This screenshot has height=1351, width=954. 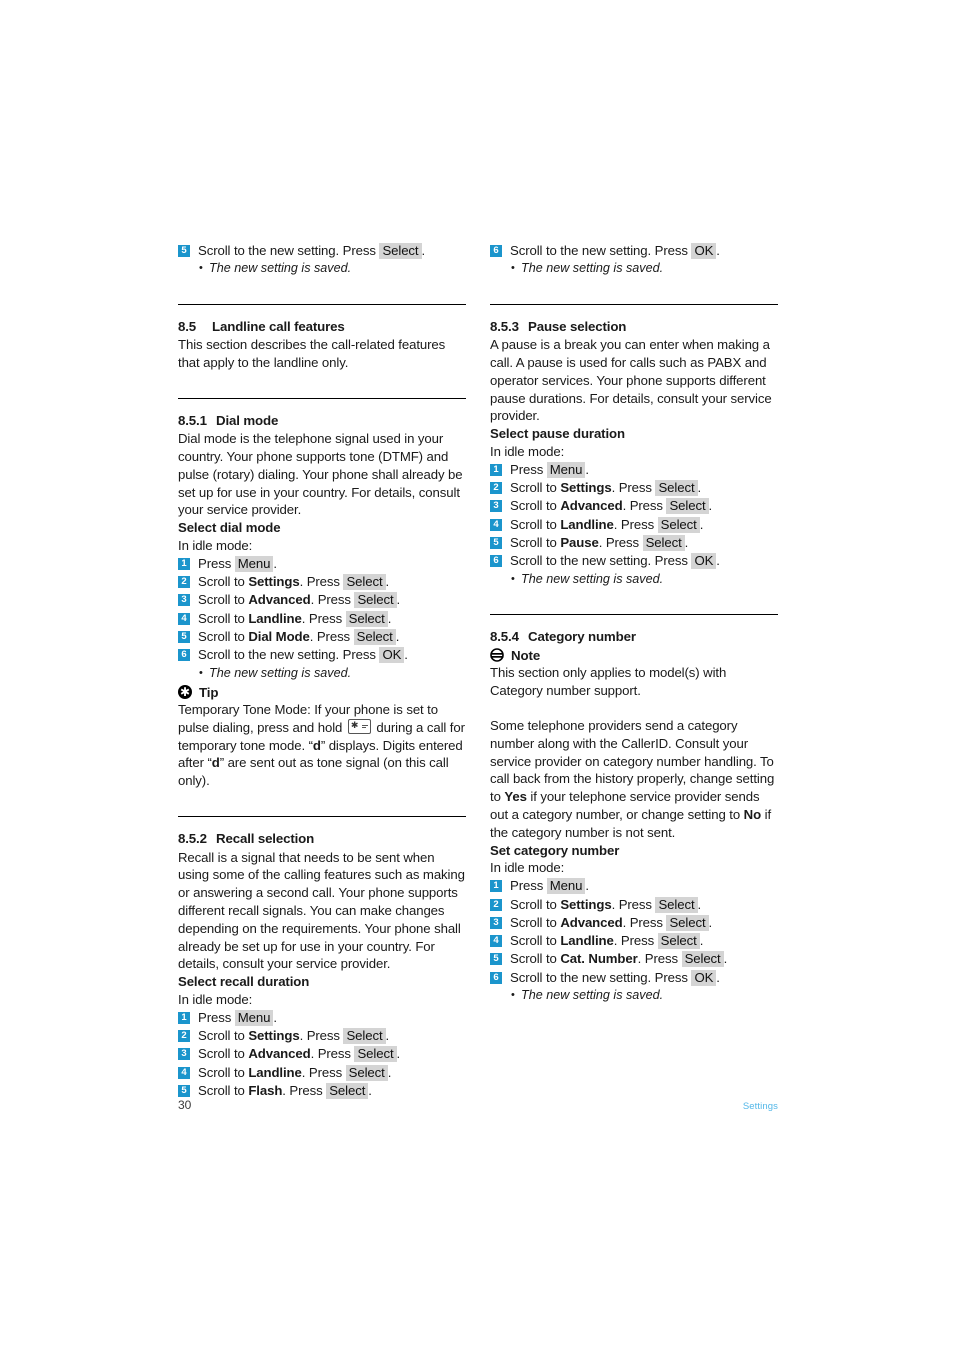 What do you see at coordinates (229, 528) in the screenshot?
I see `subheading-select-dial-mode: Select dial mode` at bounding box center [229, 528].